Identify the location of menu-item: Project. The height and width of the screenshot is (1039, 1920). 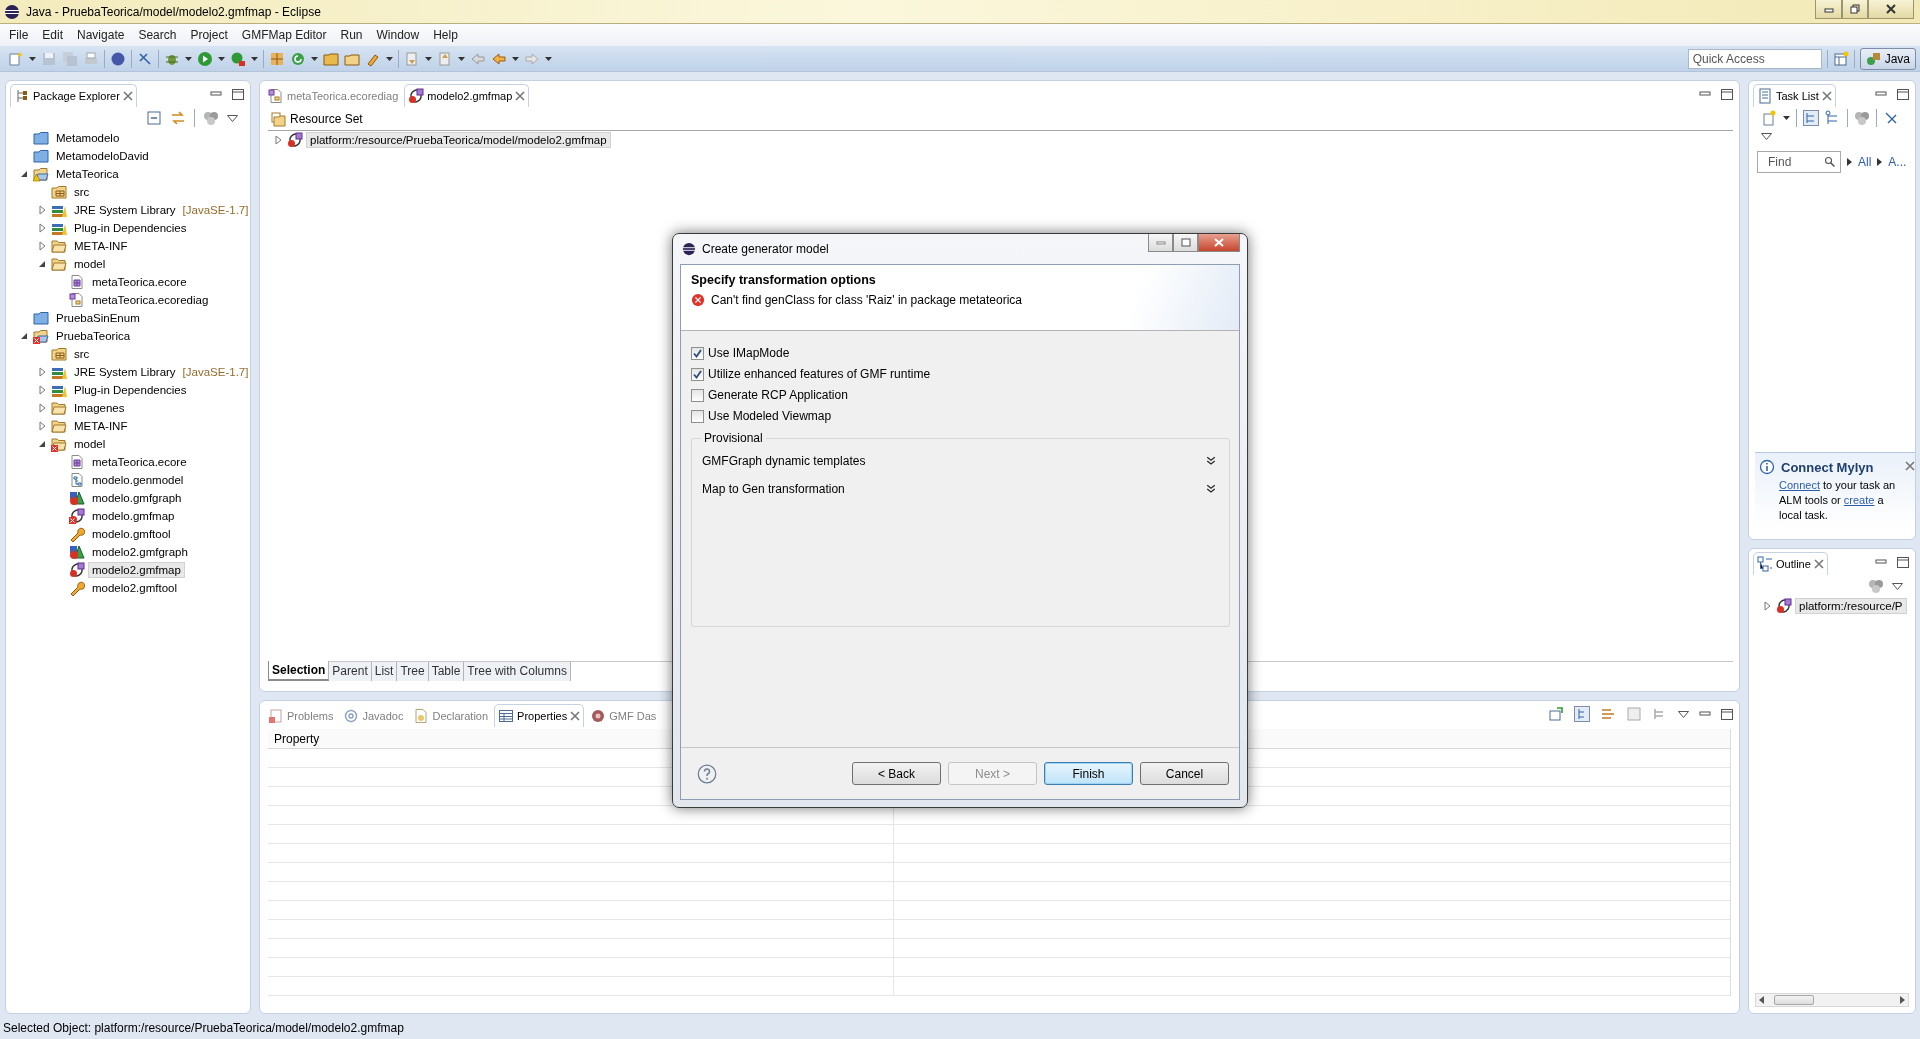
(209, 35).